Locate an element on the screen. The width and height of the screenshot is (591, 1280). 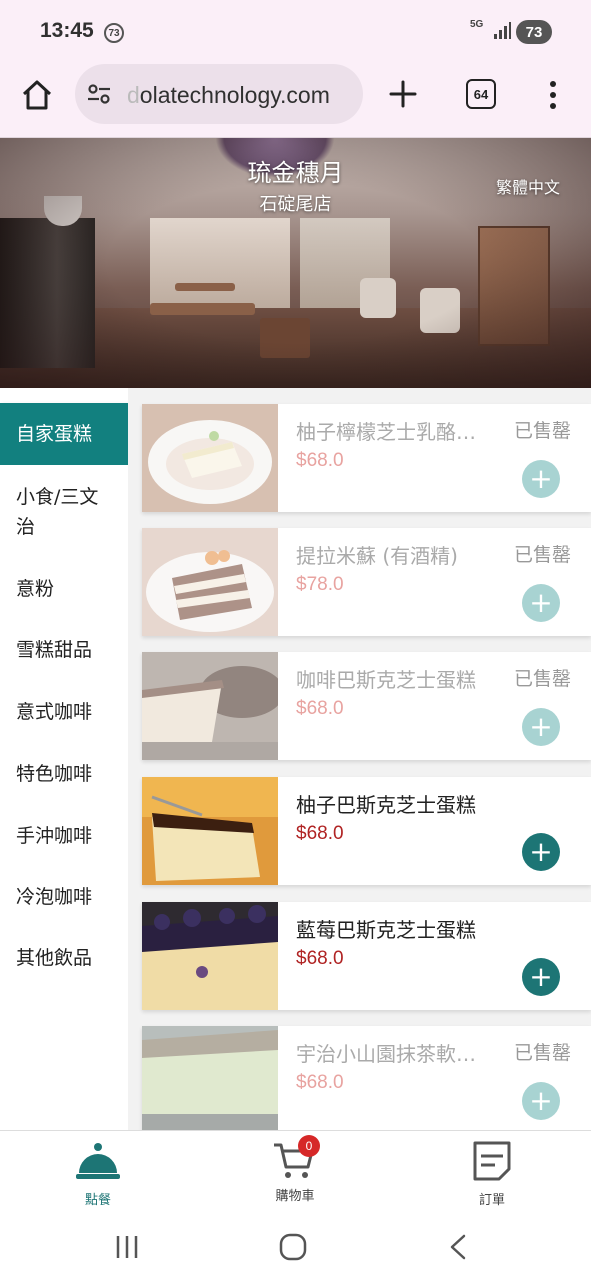
product-card: 提拉米蘇 (有酒精) $78.0 已售罄 + is located at coordinates (366, 582).